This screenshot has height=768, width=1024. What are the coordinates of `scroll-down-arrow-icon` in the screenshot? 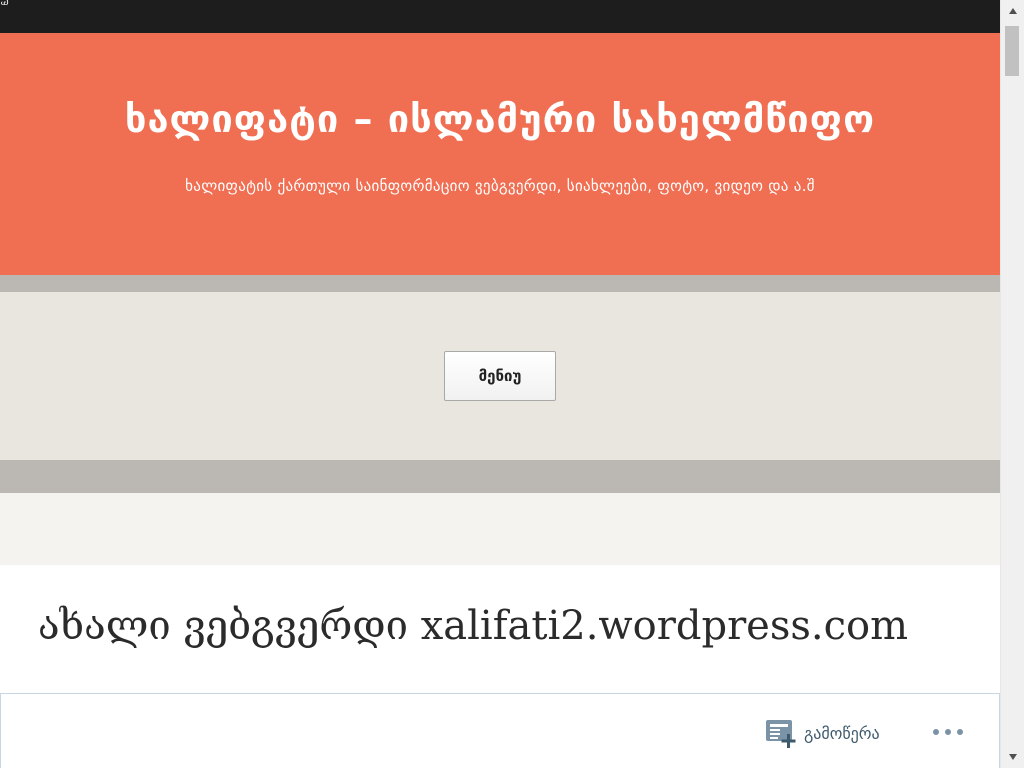 It's located at (1012, 757).